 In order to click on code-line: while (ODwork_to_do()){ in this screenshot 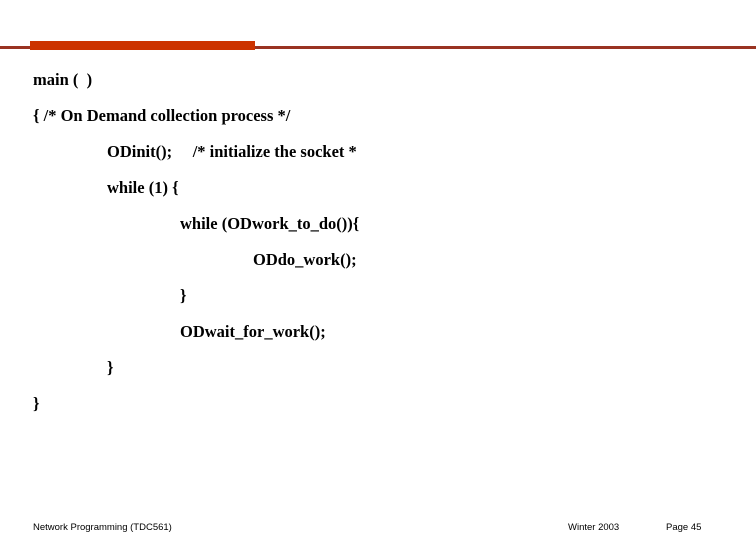, I will do `click(270, 223)`.